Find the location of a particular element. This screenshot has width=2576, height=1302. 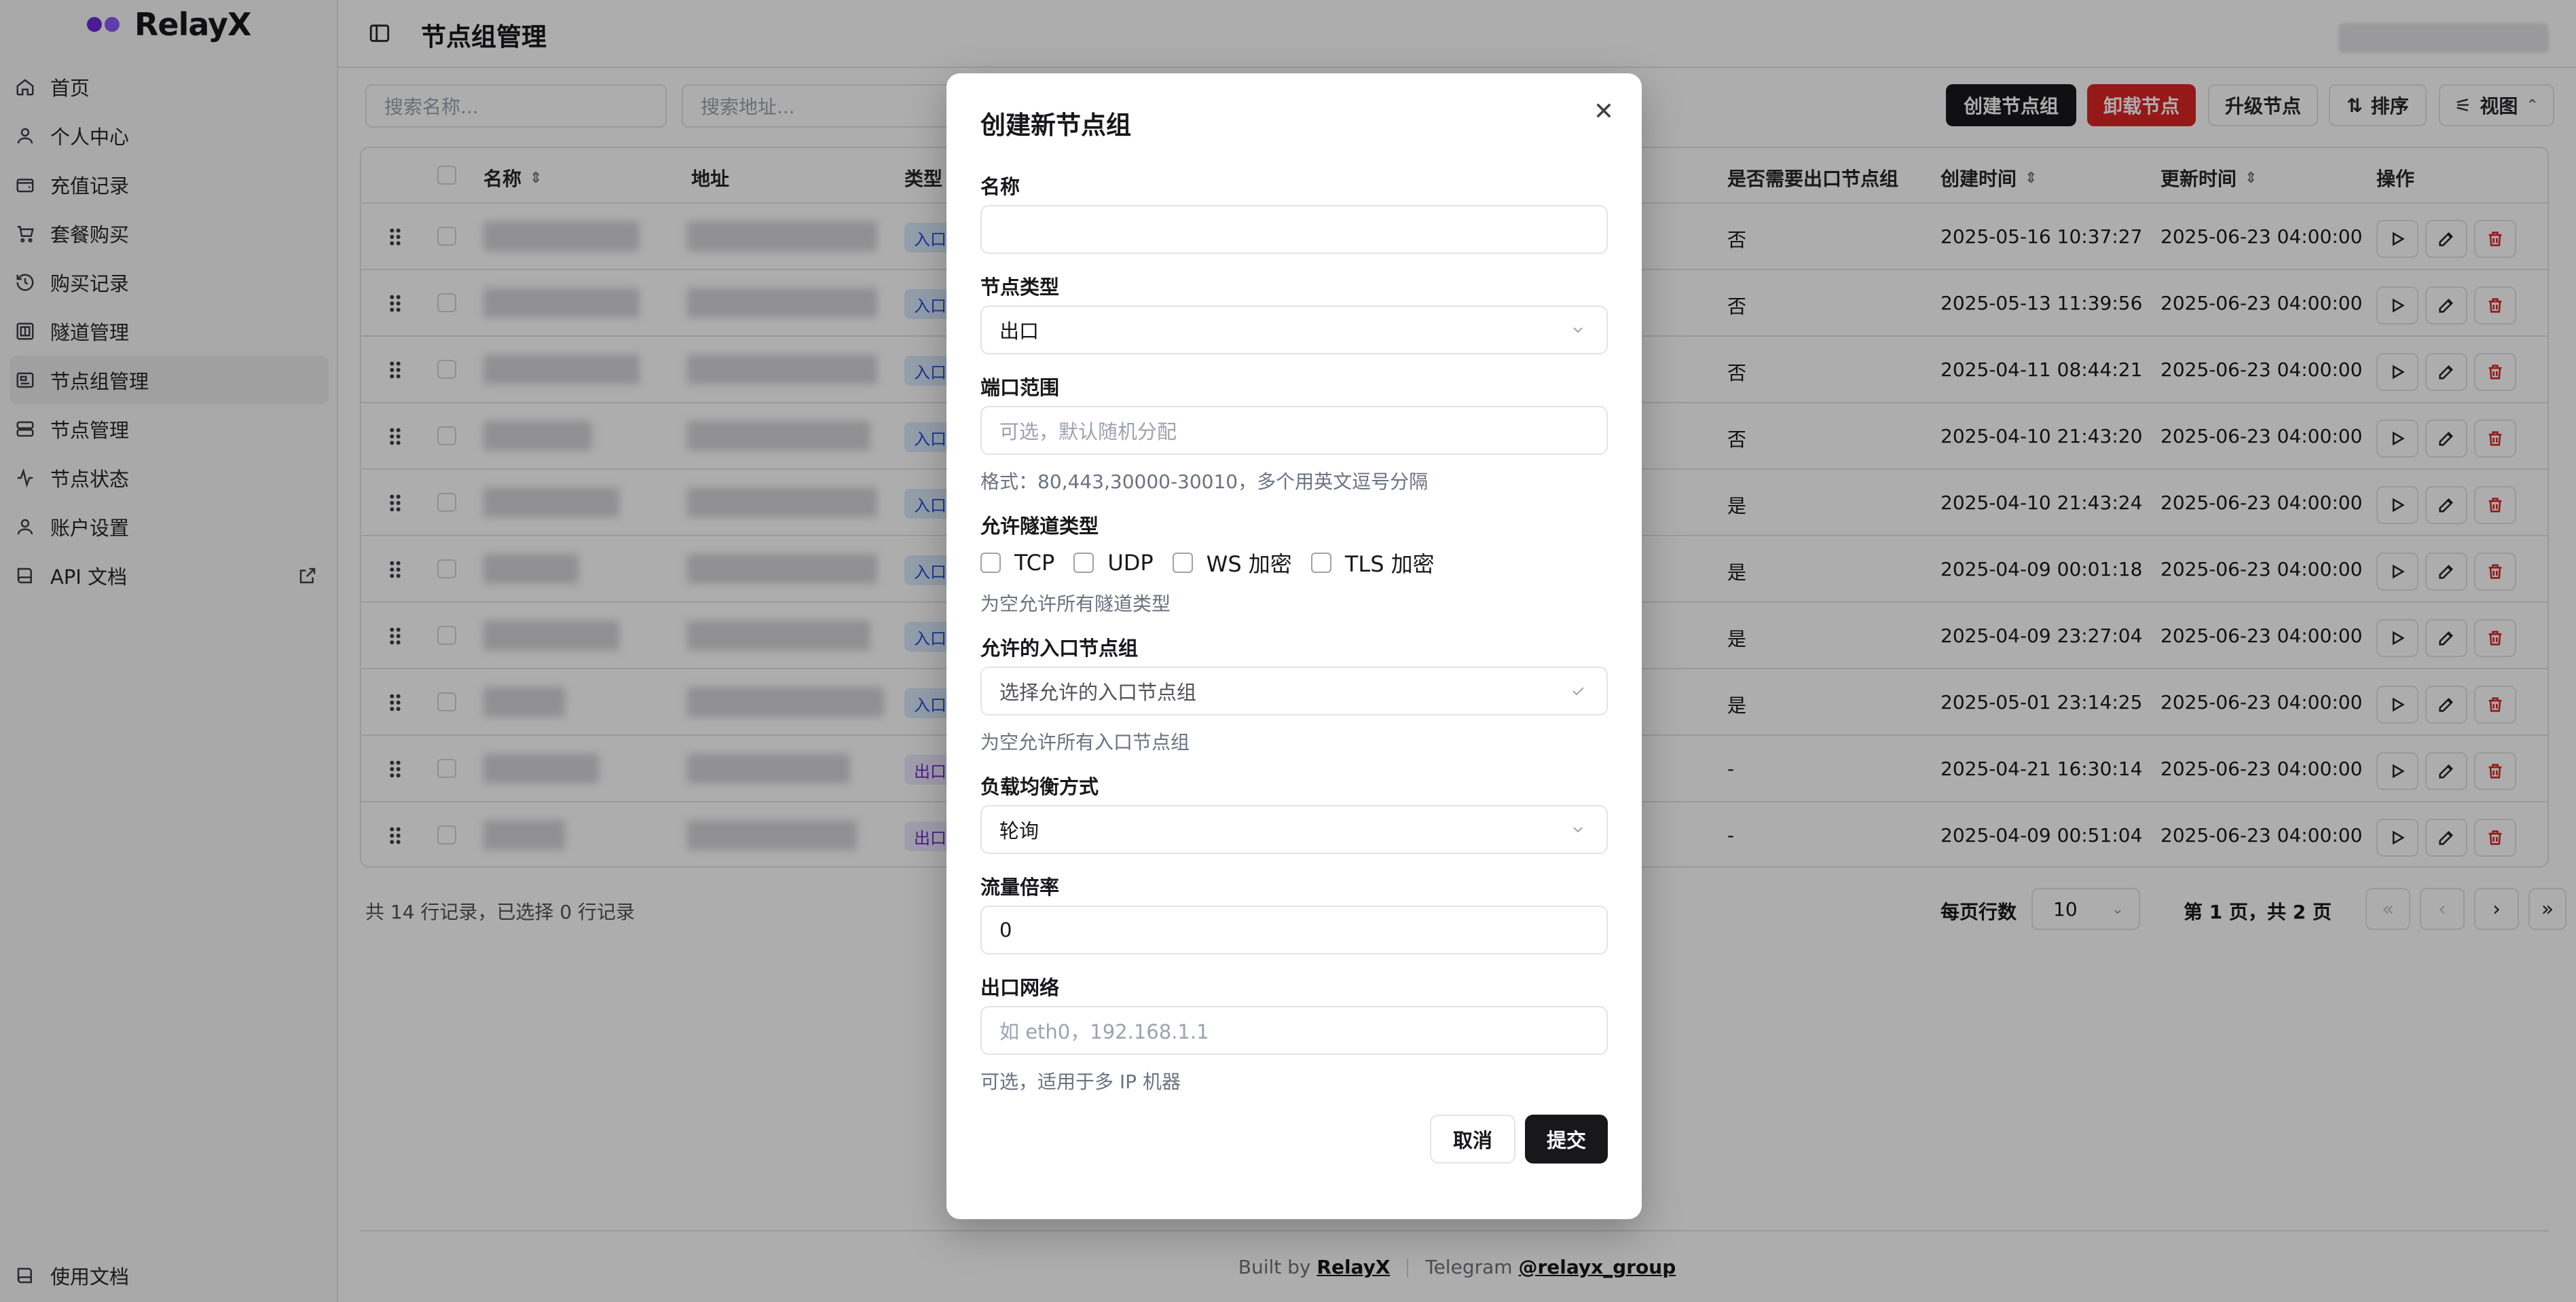

tls-label: TLS 加密 is located at coordinates (1389, 564).